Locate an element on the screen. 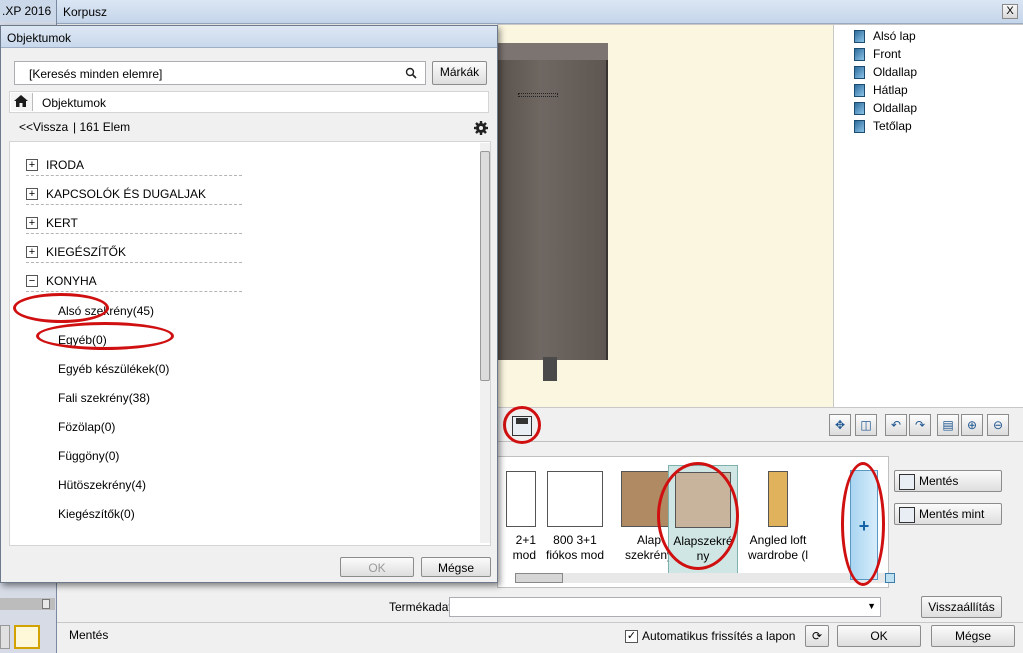 The height and width of the screenshot is (653, 1023). zoom-in-icon: ⊕ is located at coordinates (972, 425).